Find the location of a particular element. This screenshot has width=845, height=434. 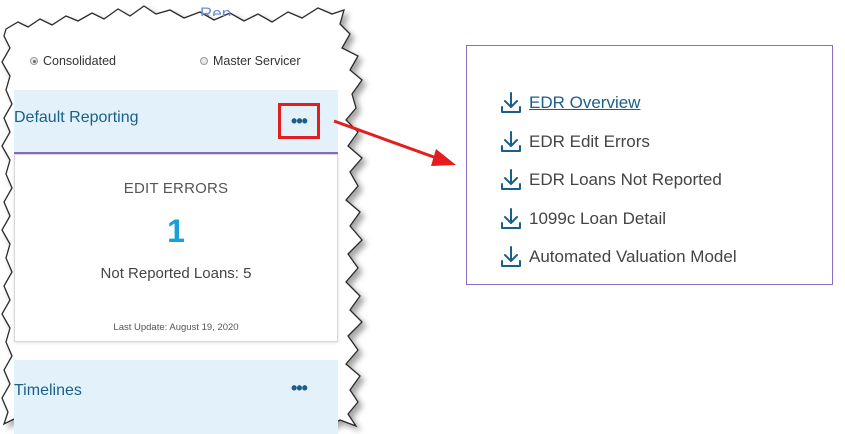

menu-item-label: EDR Edit Errors is located at coordinates (589, 141).